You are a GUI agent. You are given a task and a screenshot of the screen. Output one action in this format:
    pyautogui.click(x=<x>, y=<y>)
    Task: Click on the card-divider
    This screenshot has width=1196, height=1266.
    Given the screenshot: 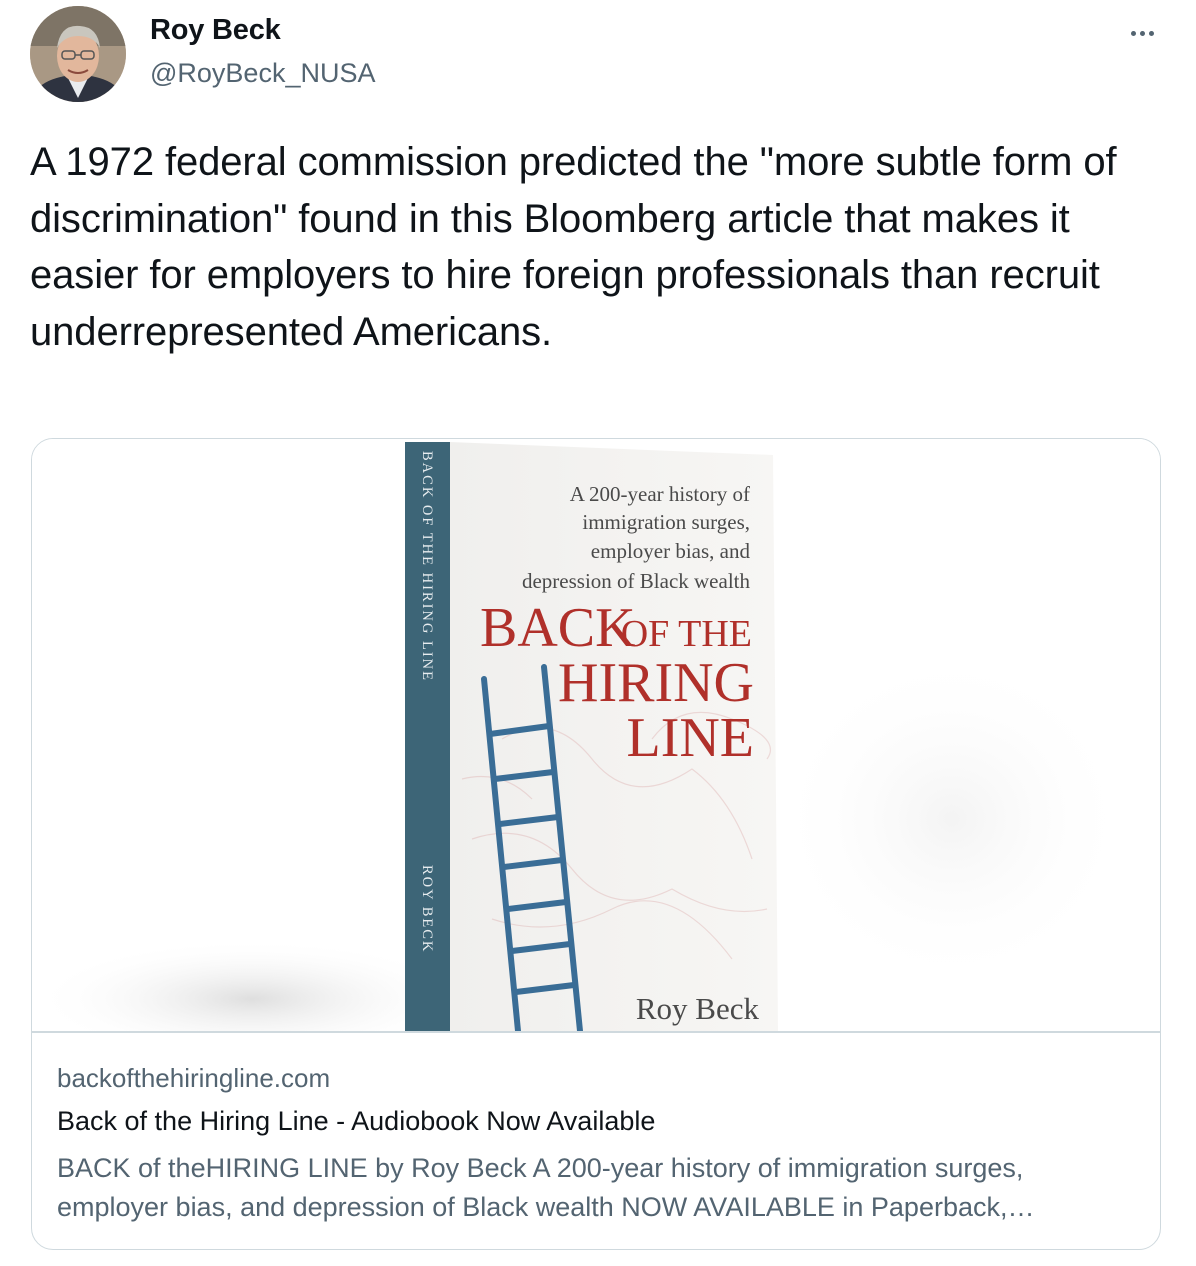 What is the action you would take?
    pyautogui.click(x=596, y=1032)
    